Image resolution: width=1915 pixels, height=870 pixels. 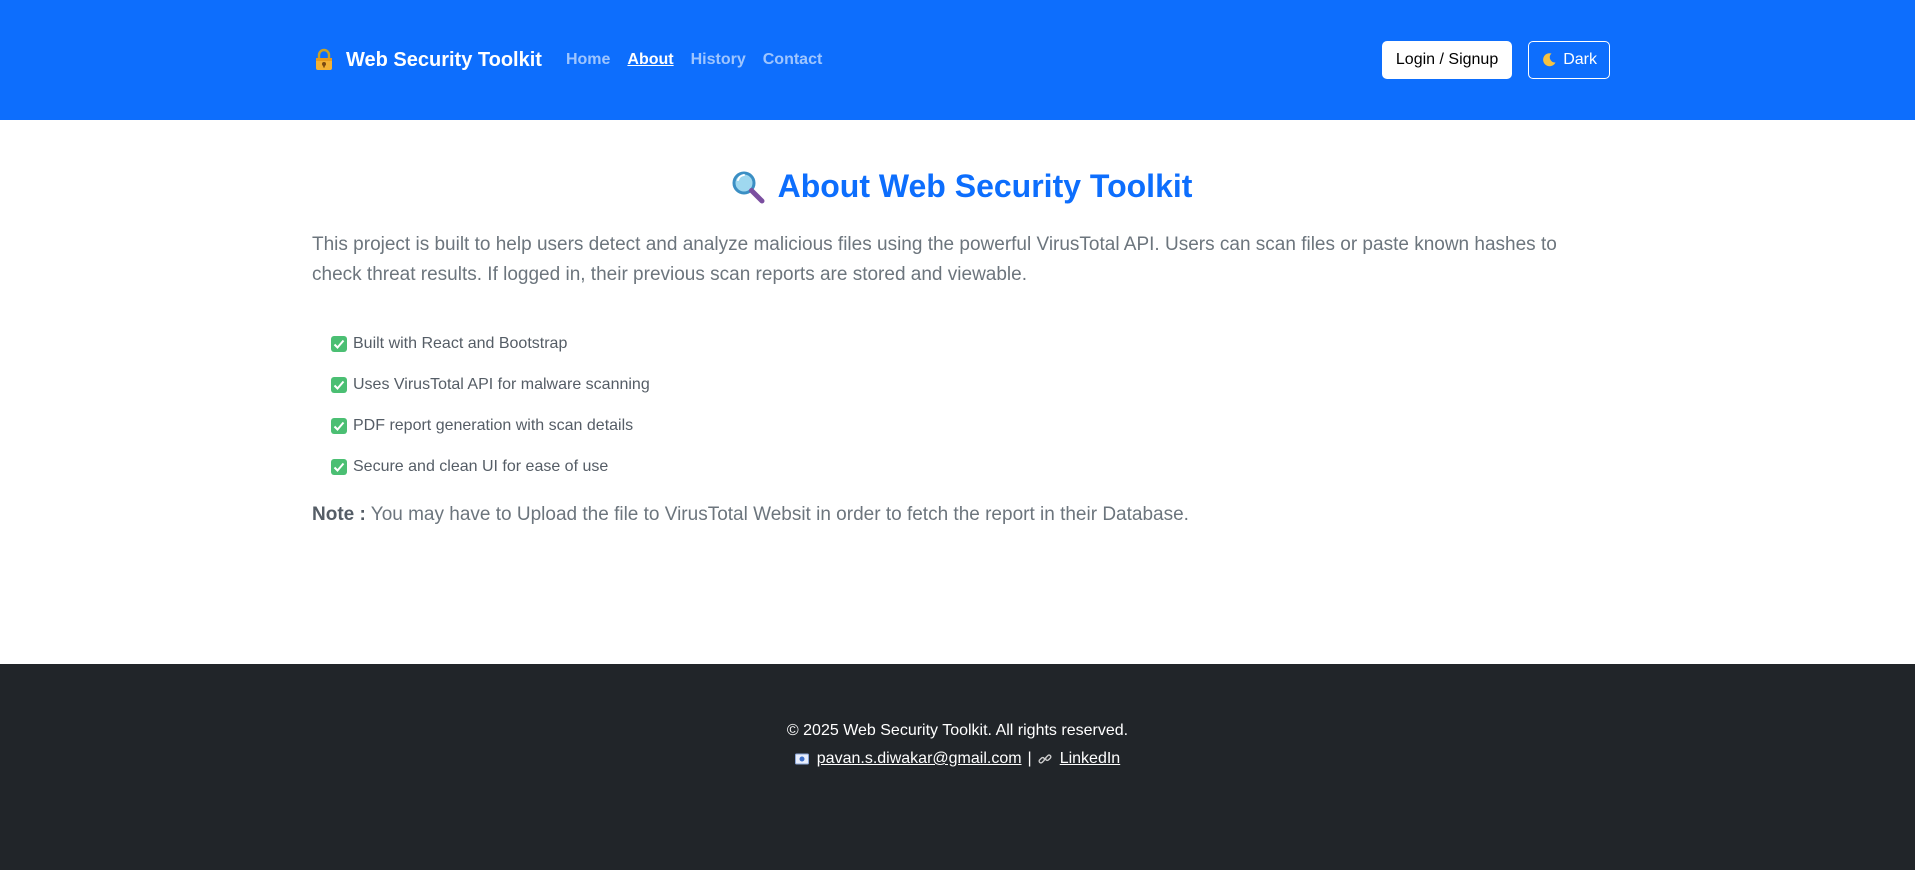 What do you see at coordinates (501, 384) in the screenshot?
I see `feature-text: Uses VirusTotal API for malware scanning` at bounding box center [501, 384].